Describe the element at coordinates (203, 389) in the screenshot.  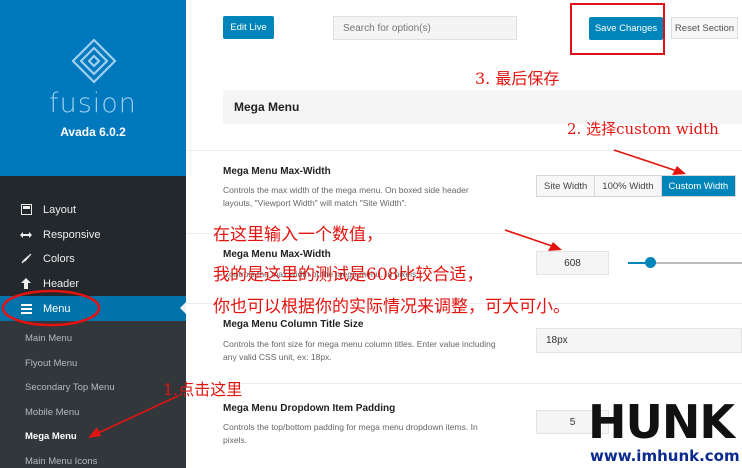
I see `annotation-step1: 1.点击这里` at that location.